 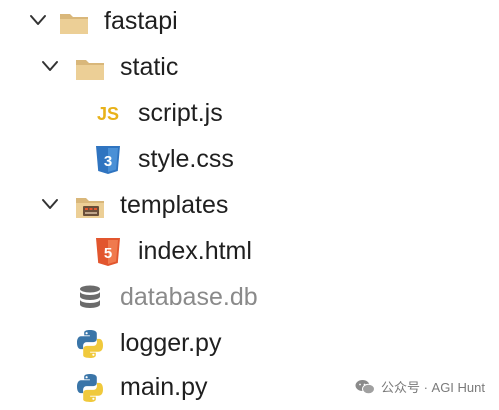 What do you see at coordinates (249, 114) in the screenshot?
I see `tree-row-script-js: JS script.js` at bounding box center [249, 114].